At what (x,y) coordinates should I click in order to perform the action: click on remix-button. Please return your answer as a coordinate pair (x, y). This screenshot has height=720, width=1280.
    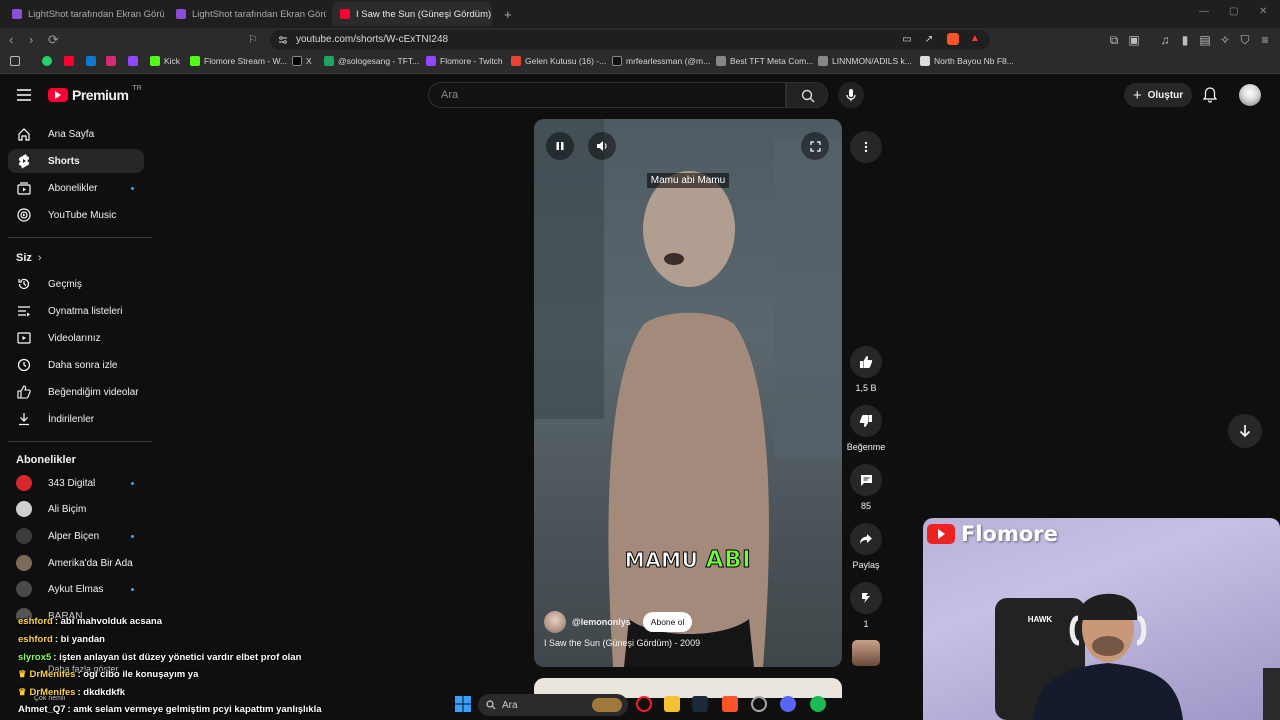
    Looking at the image, I should click on (866, 598).